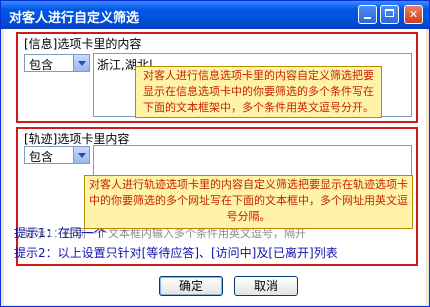 The width and height of the screenshot is (430, 307). I want to click on close-button: ✕, so click(413, 14).